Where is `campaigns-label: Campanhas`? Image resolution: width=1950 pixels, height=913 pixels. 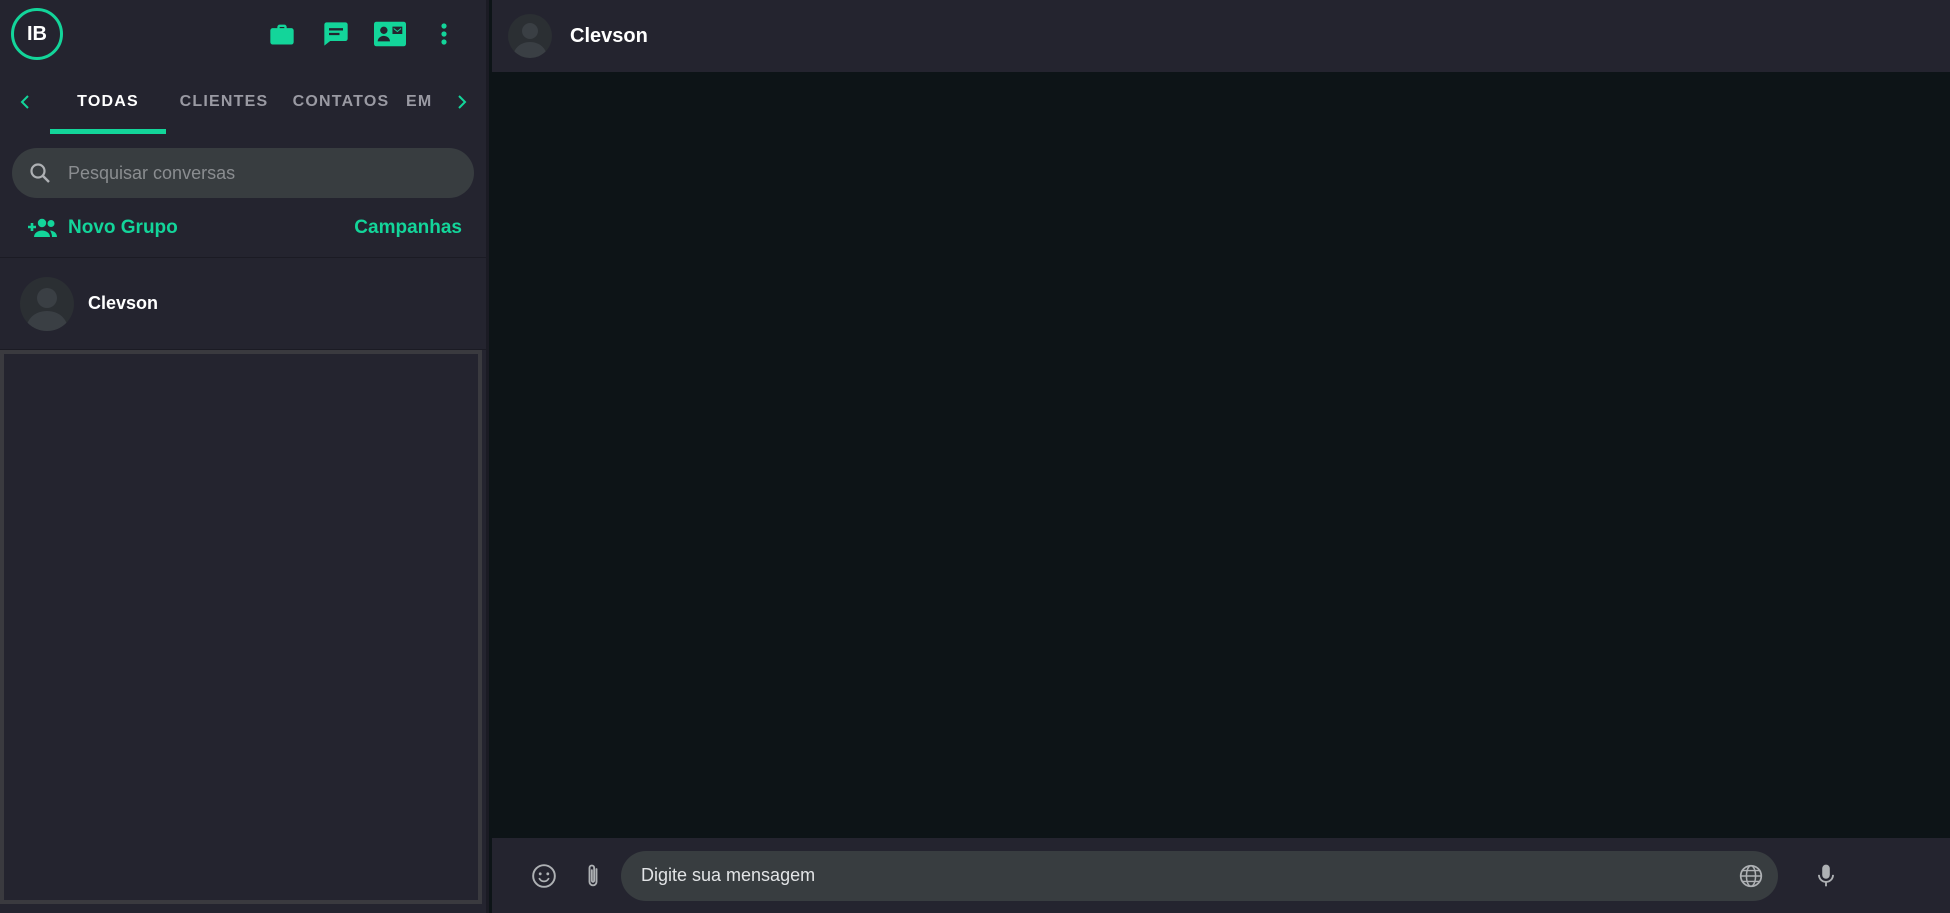
campaigns-label: Campanhas is located at coordinates (408, 227).